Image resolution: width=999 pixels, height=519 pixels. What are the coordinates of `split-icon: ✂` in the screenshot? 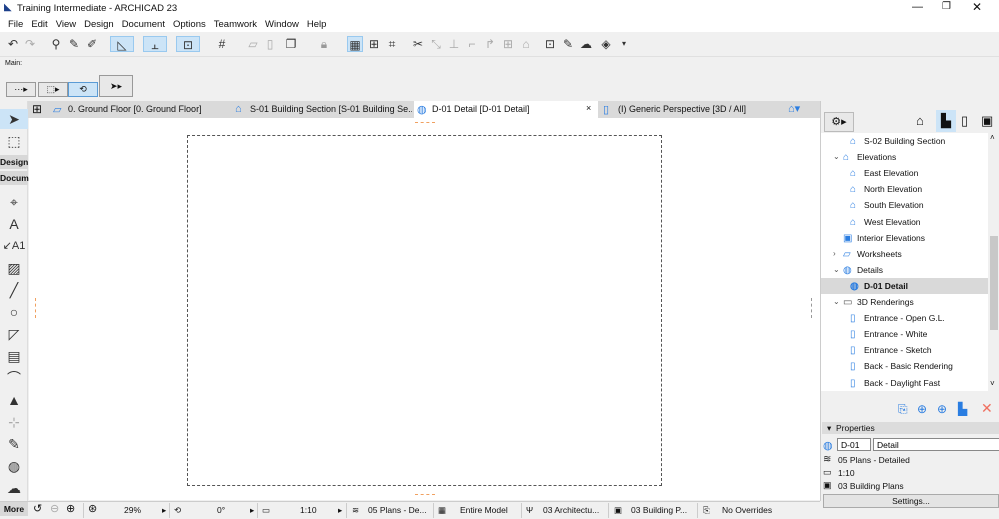 It's located at (418, 44).